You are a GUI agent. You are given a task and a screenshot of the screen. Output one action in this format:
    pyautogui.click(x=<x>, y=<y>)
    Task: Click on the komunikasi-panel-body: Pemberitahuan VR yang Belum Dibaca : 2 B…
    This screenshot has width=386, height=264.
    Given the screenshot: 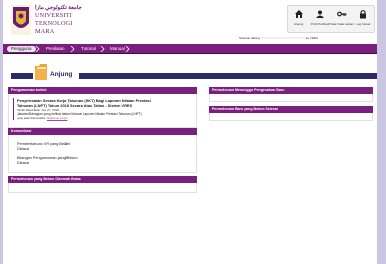 What is the action you would take?
    pyautogui.click(x=102, y=154)
    